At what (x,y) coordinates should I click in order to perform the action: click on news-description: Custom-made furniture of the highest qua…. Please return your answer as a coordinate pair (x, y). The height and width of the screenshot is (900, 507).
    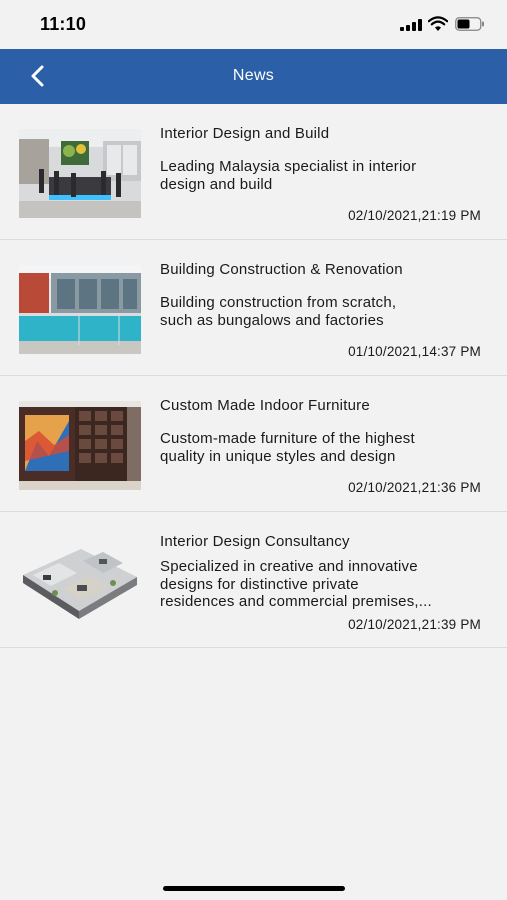
    Looking at the image, I should click on (287, 447).